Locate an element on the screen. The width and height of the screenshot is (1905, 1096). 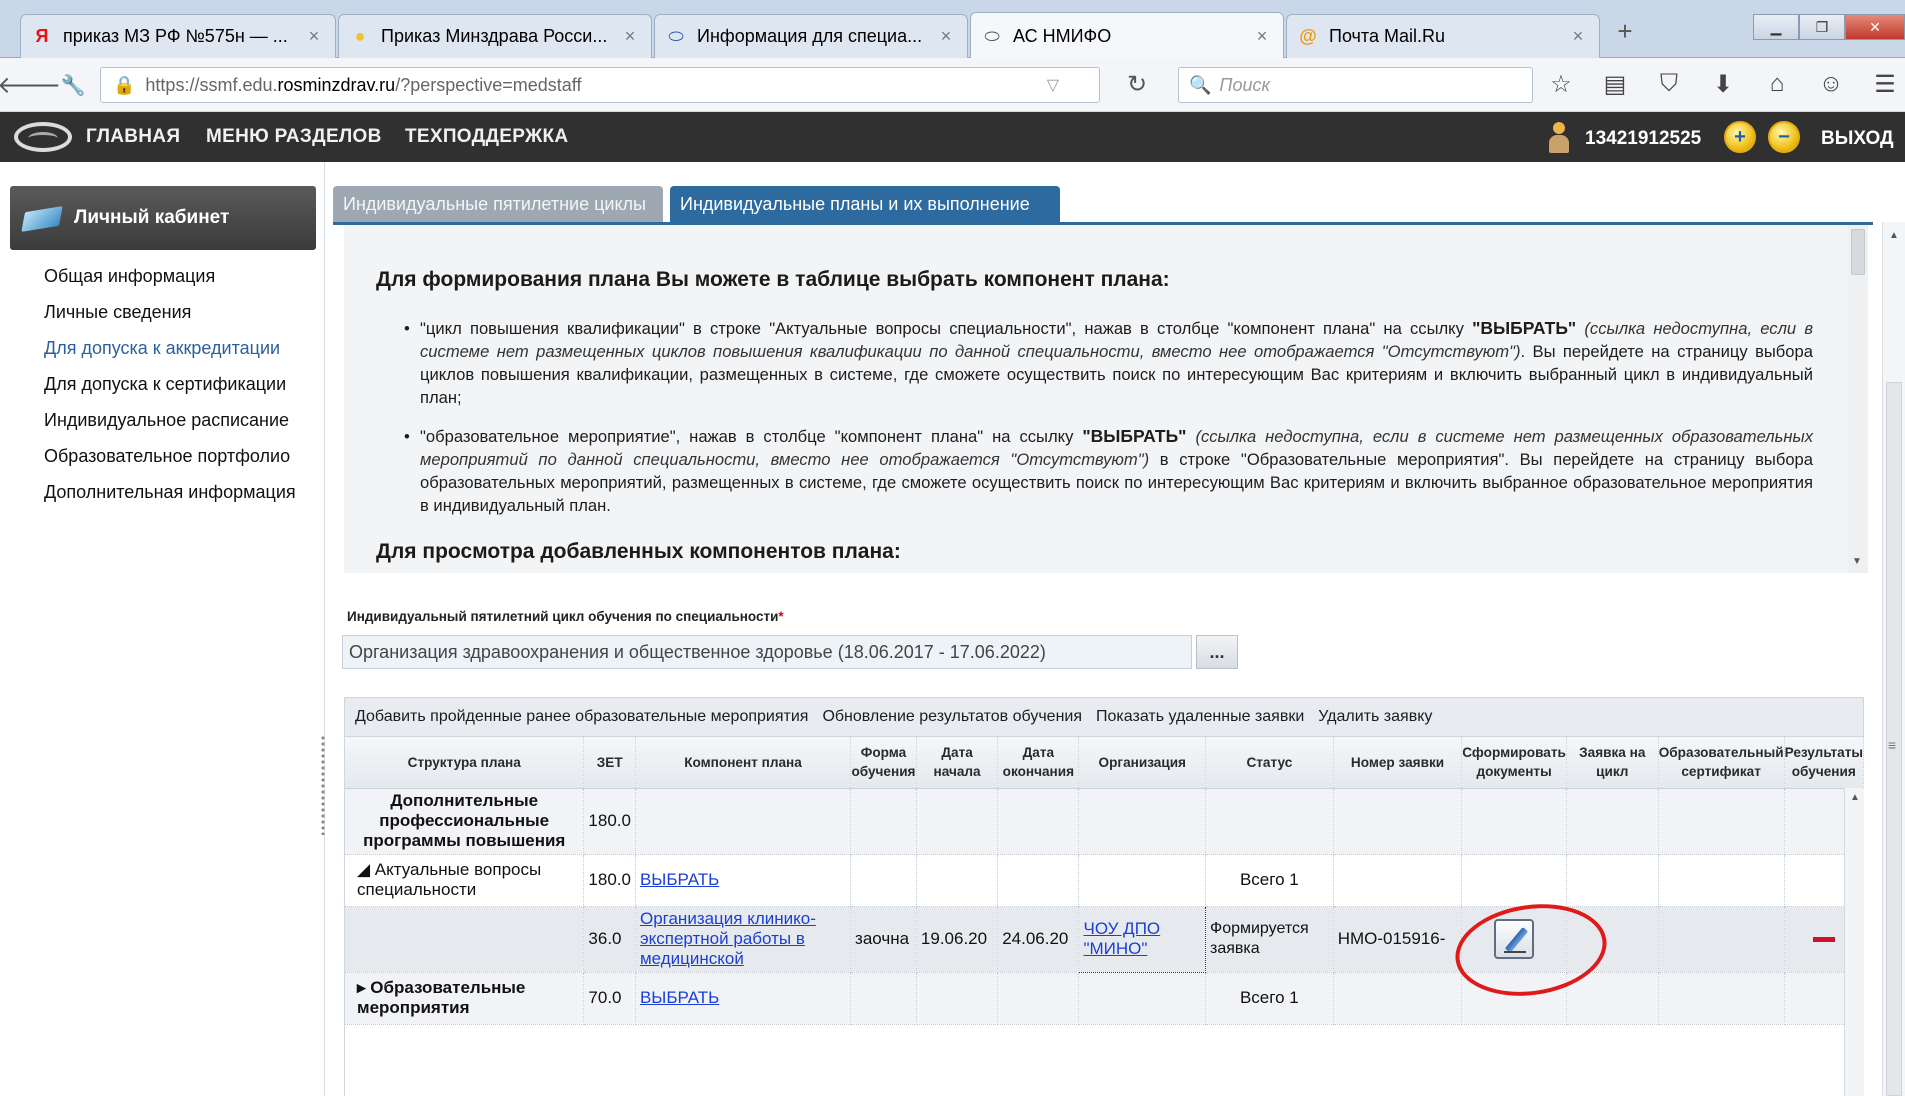
site-logo-icon: ⬭ is located at coordinates (676, 36).